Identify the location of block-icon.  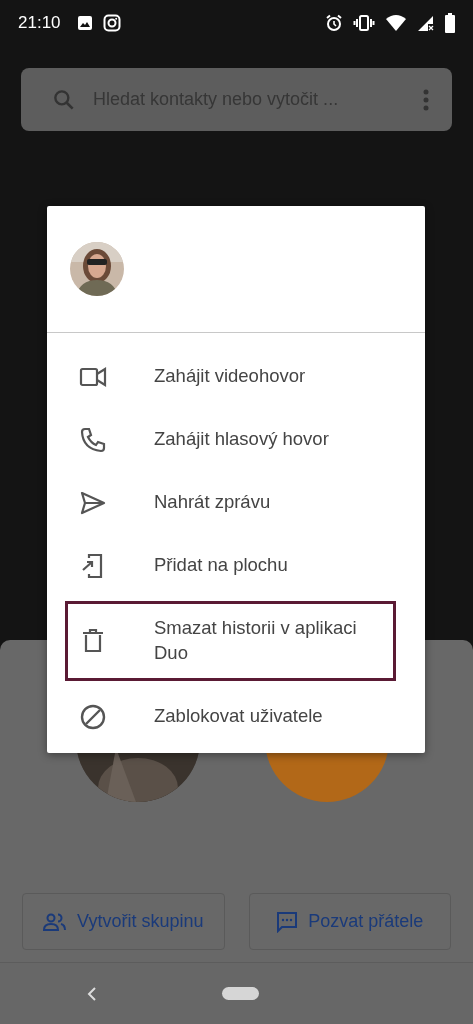
(93, 716).